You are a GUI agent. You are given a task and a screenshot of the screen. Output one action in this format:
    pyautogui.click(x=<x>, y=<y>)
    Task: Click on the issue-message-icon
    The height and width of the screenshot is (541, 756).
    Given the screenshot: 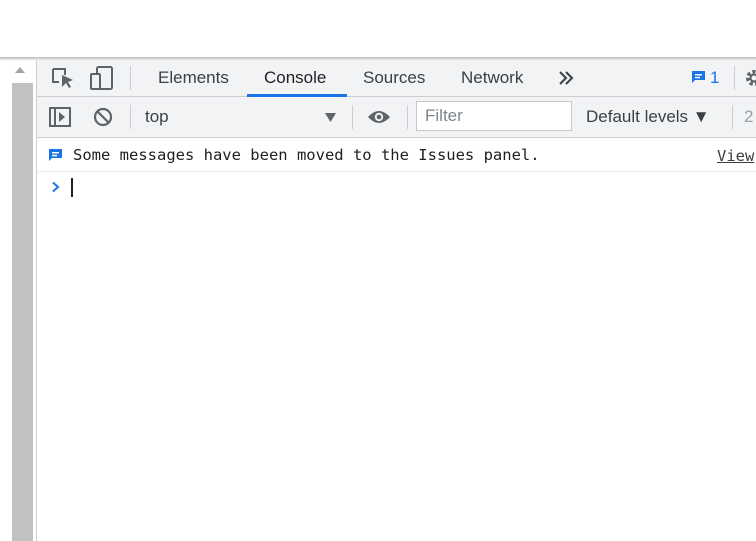 What is the action you would take?
    pyautogui.click(x=698, y=77)
    